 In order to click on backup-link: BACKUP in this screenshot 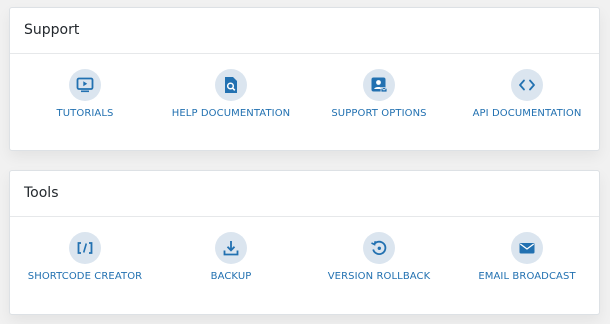, I will do `click(231, 265)`.